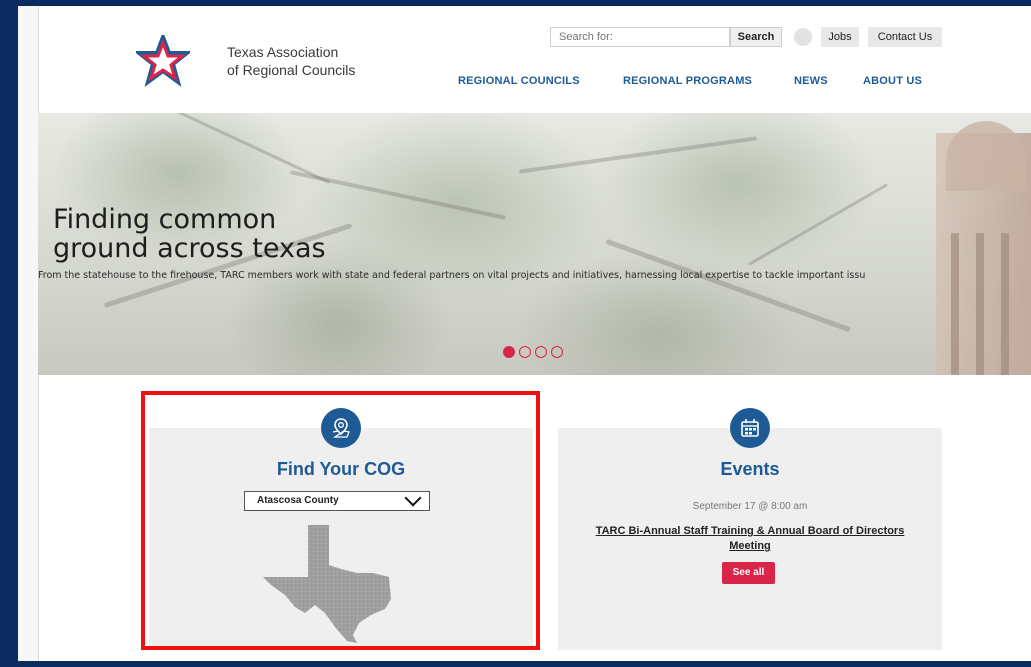  Describe the element at coordinates (336, 583) in the screenshot. I see `texas-map` at that location.